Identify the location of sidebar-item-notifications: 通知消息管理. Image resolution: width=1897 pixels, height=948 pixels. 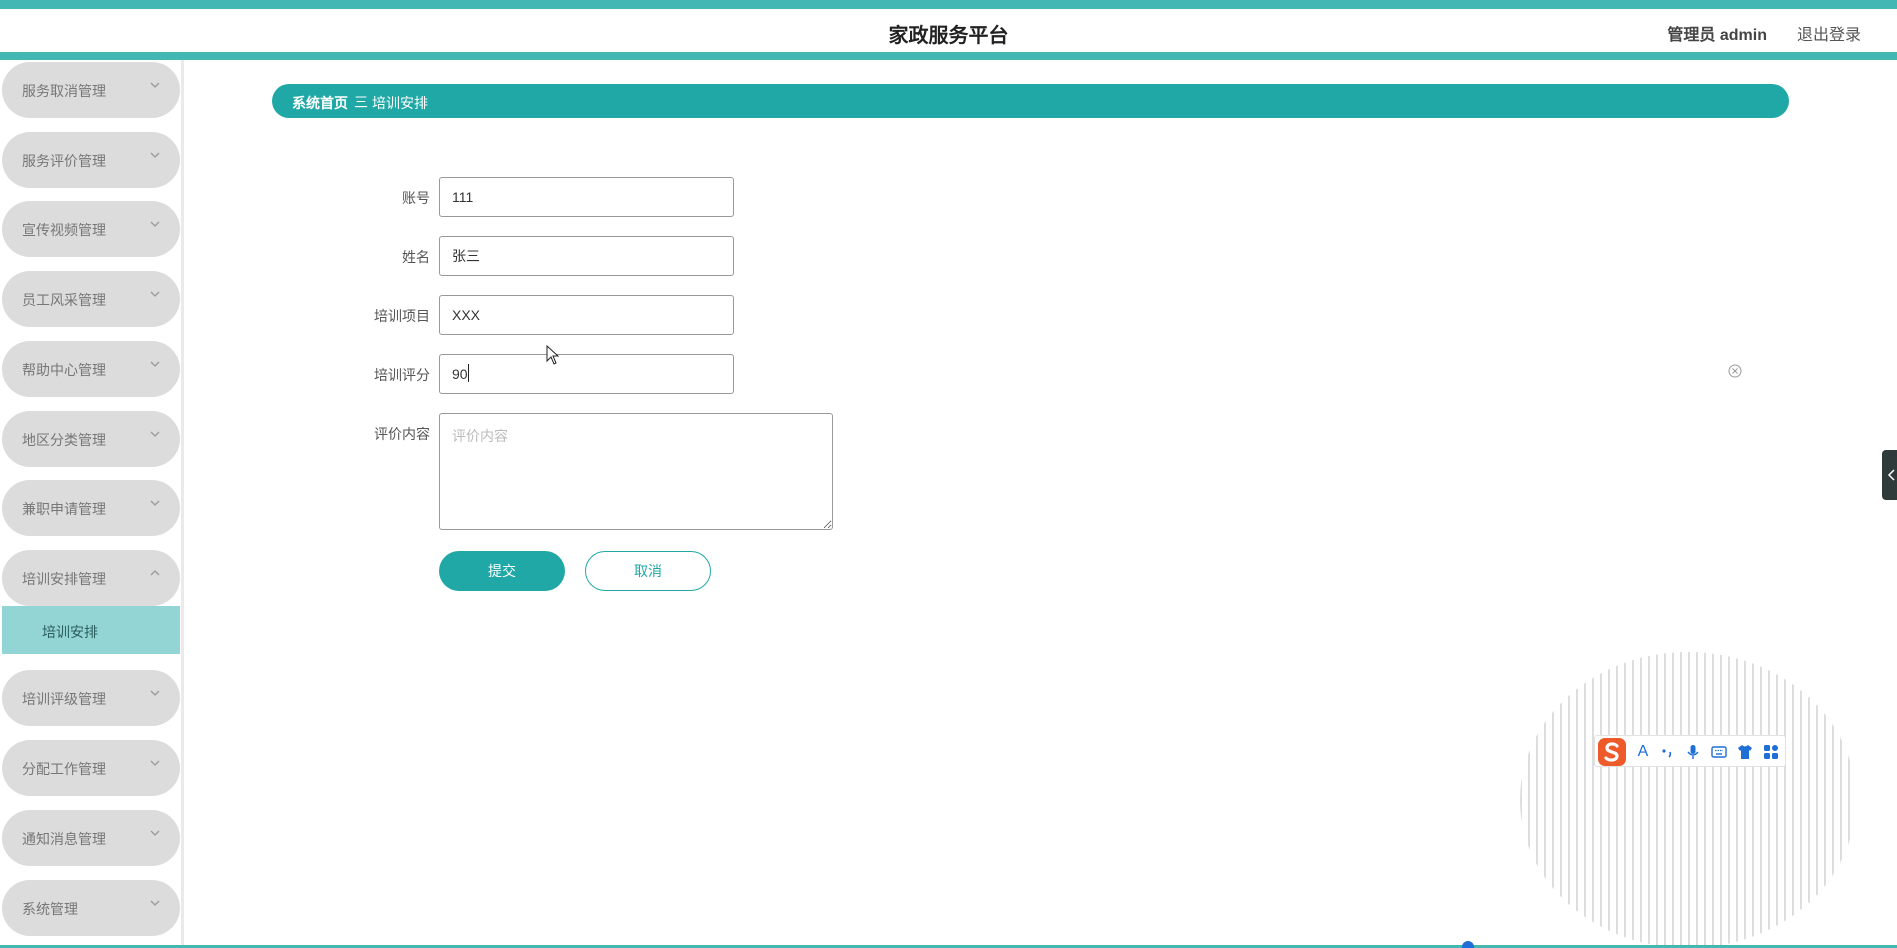
(91, 838).